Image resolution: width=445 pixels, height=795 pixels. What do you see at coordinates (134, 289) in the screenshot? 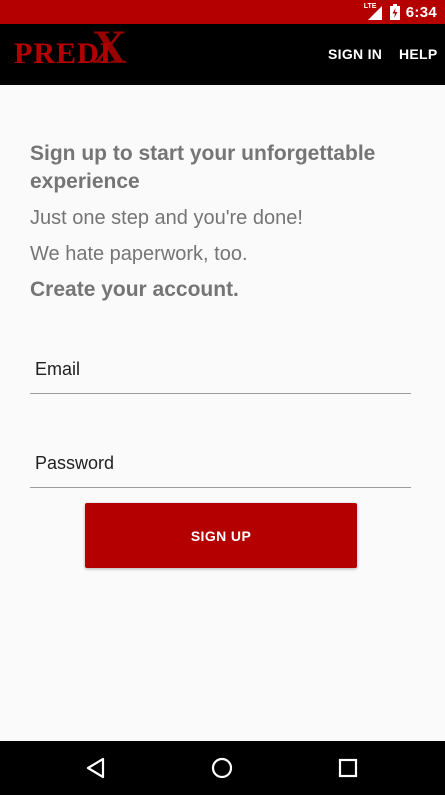
I see `create-account-title: Create your account.` at bounding box center [134, 289].